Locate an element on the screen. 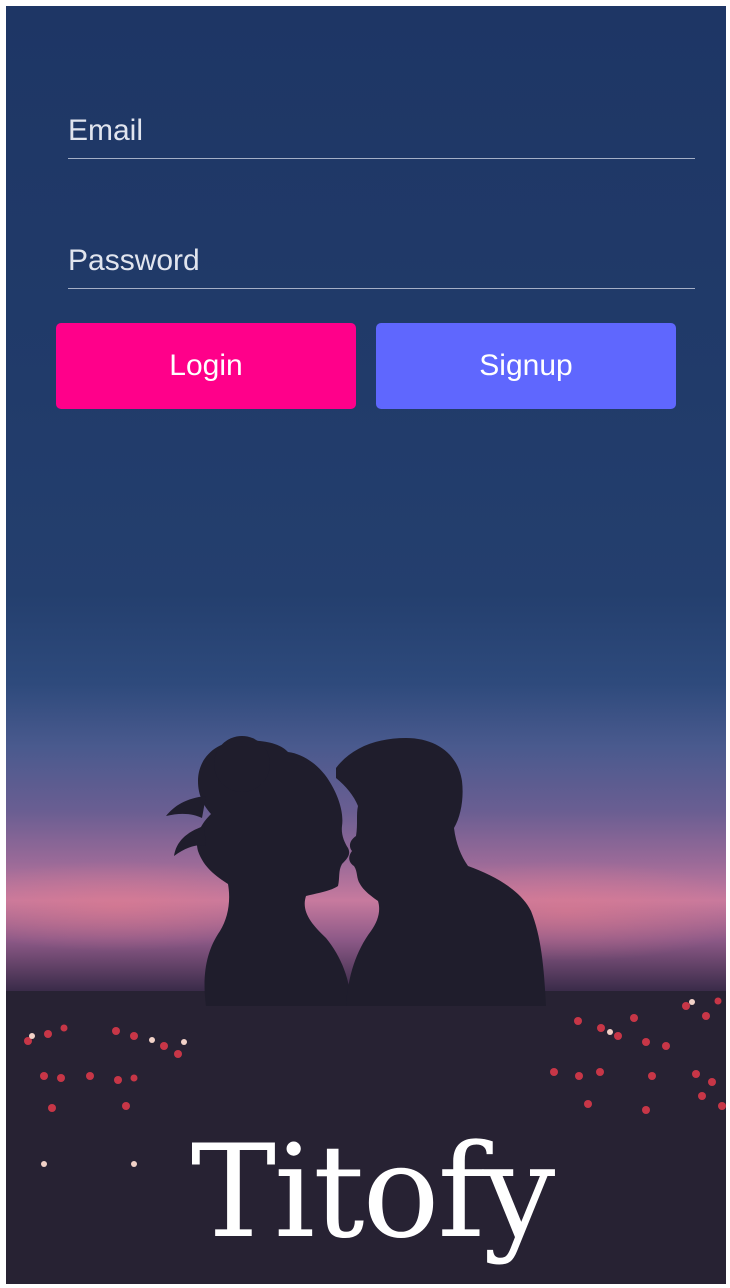 This screenshot has width=730, height=1288. login-button: Login is located at coordinates (206, 366).